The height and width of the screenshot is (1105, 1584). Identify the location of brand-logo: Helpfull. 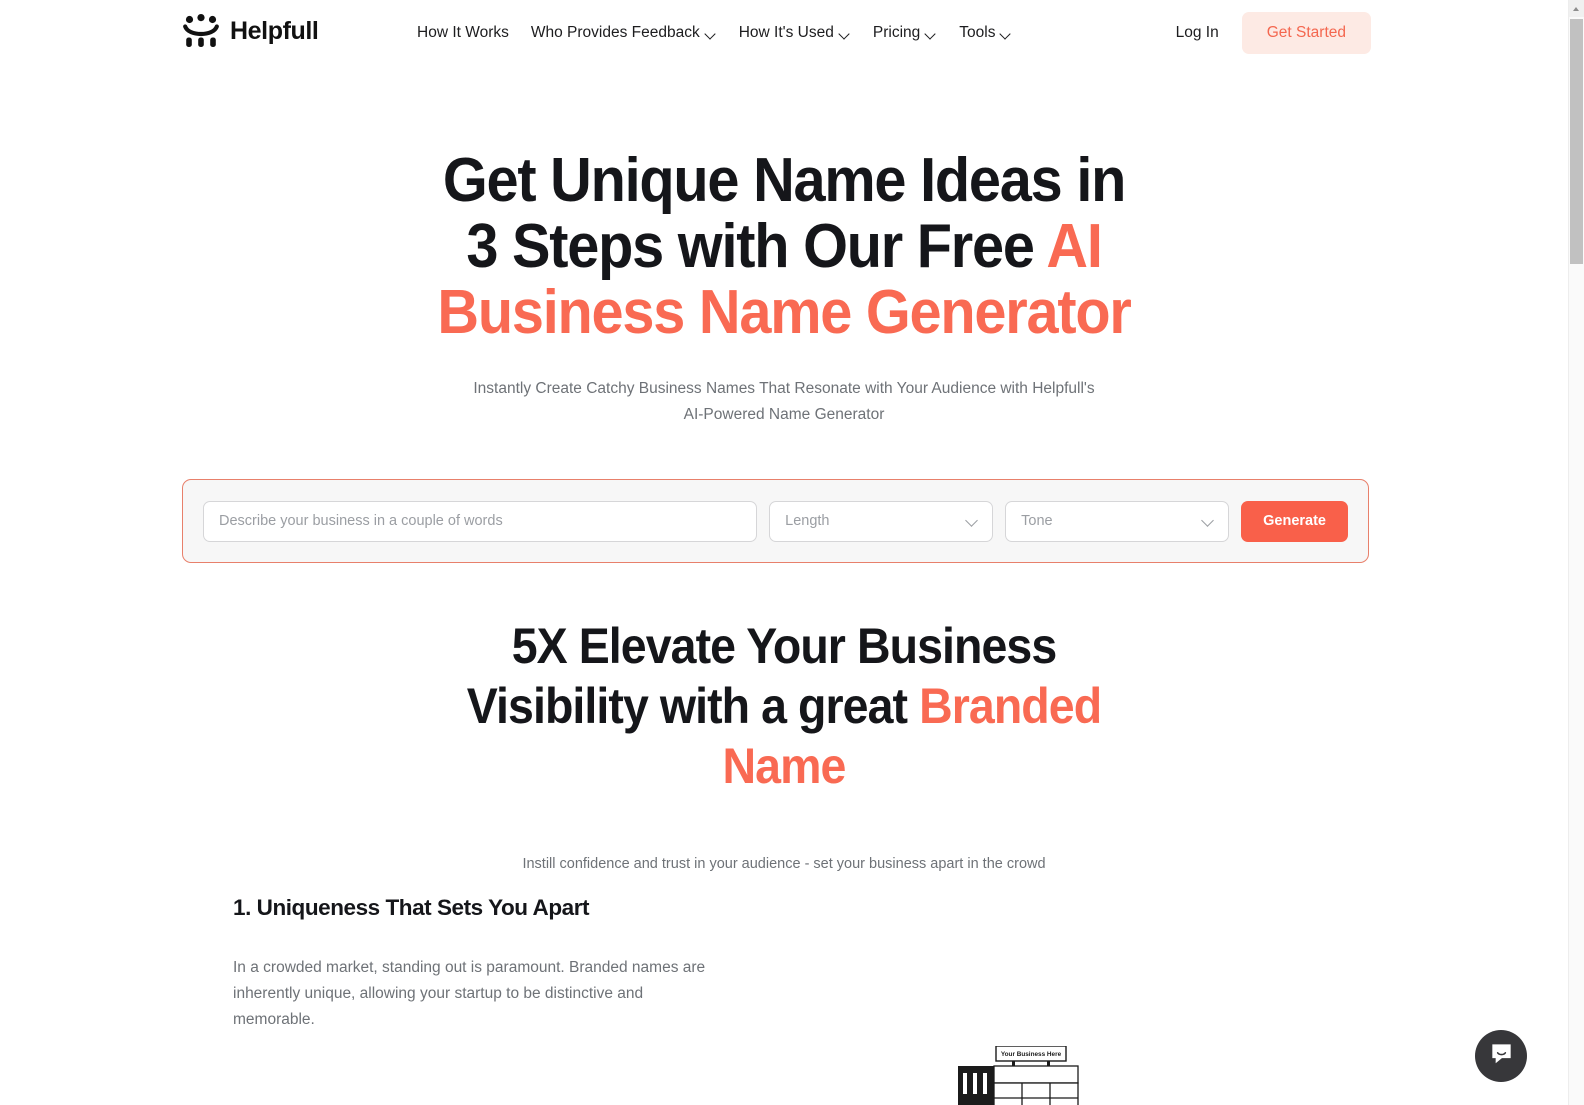
(250, 31).